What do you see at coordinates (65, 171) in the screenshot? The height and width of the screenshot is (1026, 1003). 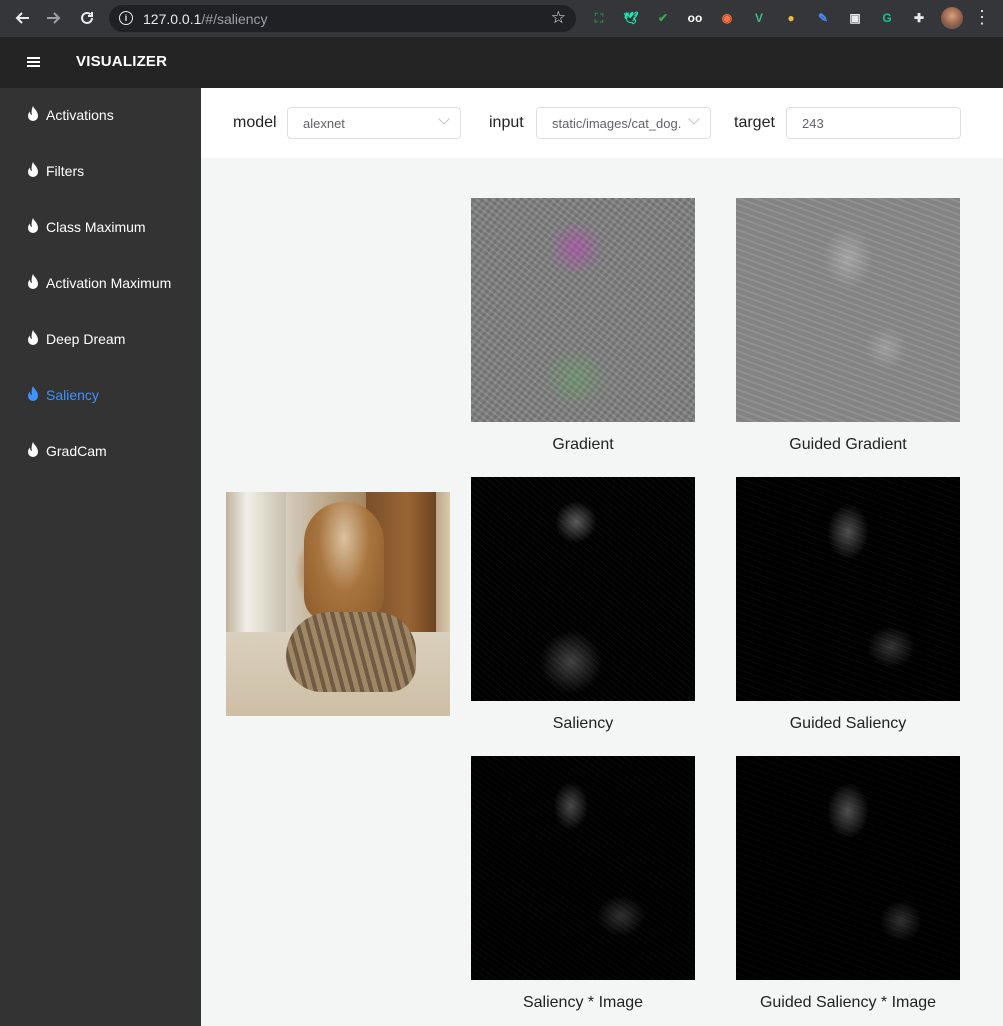 I see `sidebar-item-label: Filters` at bounding box center [65, 171].